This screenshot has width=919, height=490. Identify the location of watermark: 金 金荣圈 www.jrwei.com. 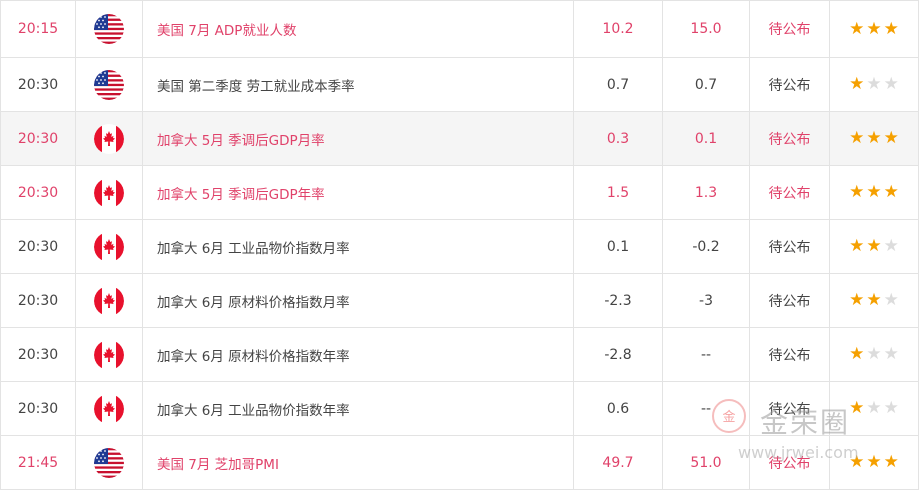
(812, 434).